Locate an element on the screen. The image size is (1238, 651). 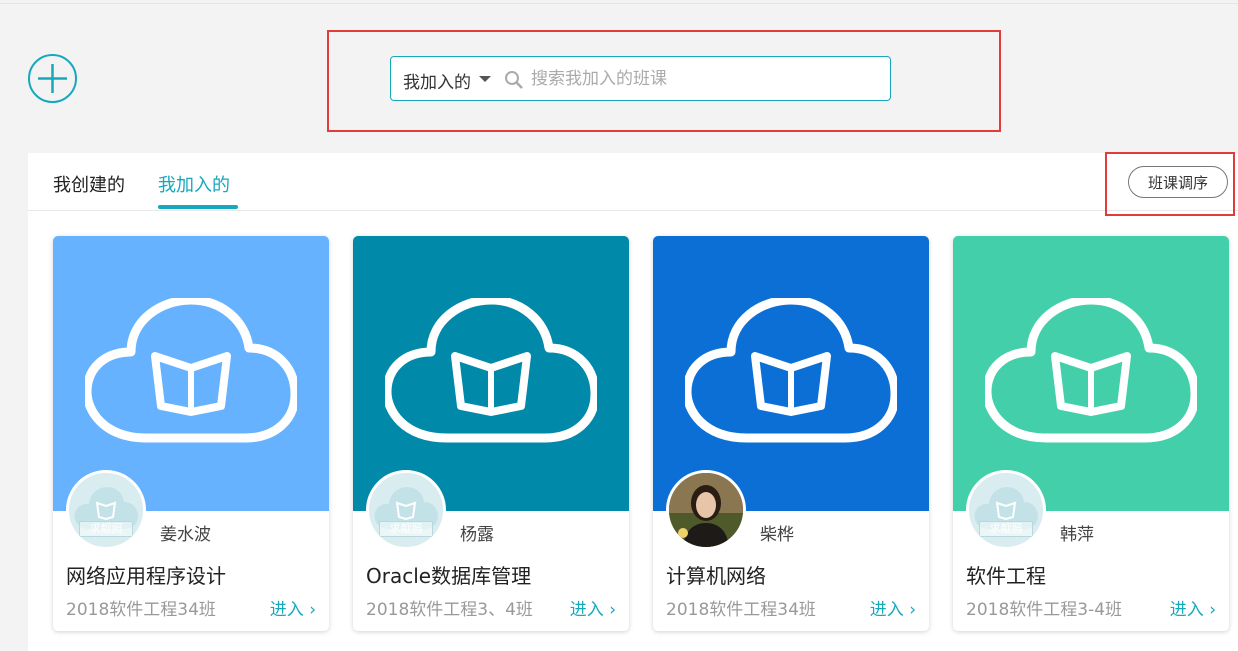
class-name: 2018软件工程3、4班 is located at coordinates (449, 610).